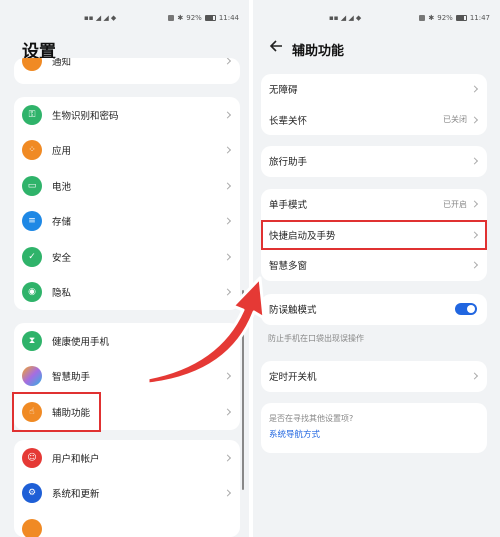  Describe the element at coordinates (206, 331) in the screenshot. I see `red-arrow-icon` at that location.